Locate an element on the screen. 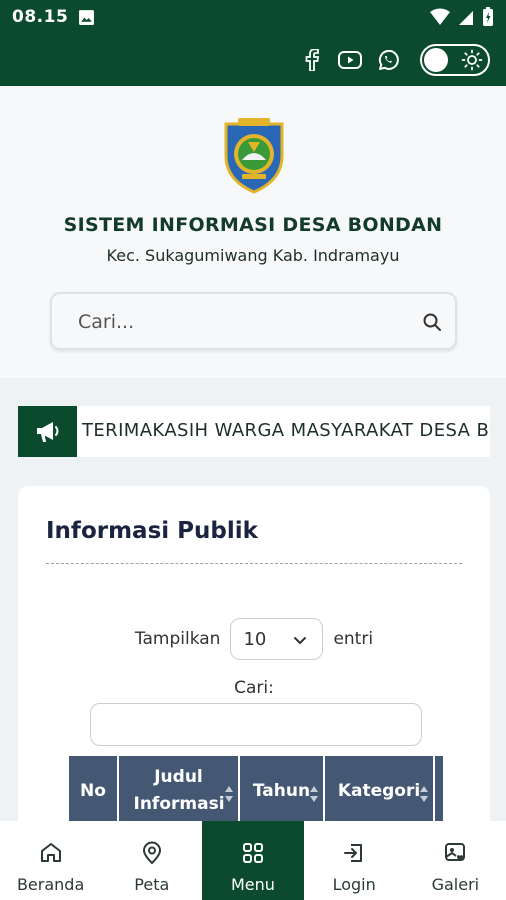  nav-login: Login is located at coordinates (354, 860).